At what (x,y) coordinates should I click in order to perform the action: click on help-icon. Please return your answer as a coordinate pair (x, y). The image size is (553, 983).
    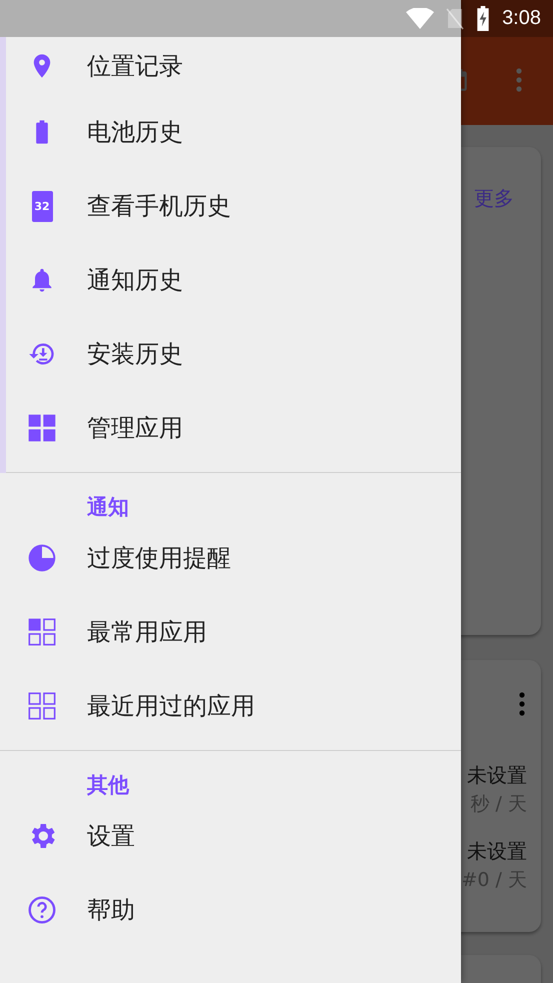
    Looking at the image, I should click on (42, 910).